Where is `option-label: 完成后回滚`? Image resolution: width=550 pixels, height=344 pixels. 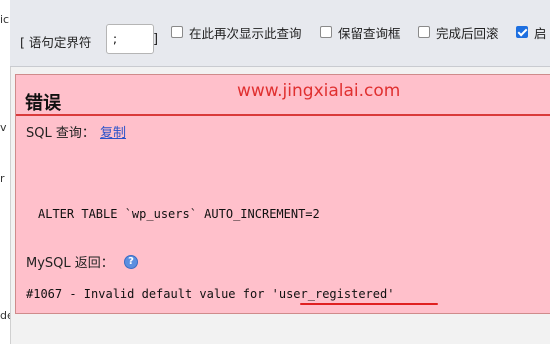
option-label: 完成后回滚 is located at coordinates (467, 33).